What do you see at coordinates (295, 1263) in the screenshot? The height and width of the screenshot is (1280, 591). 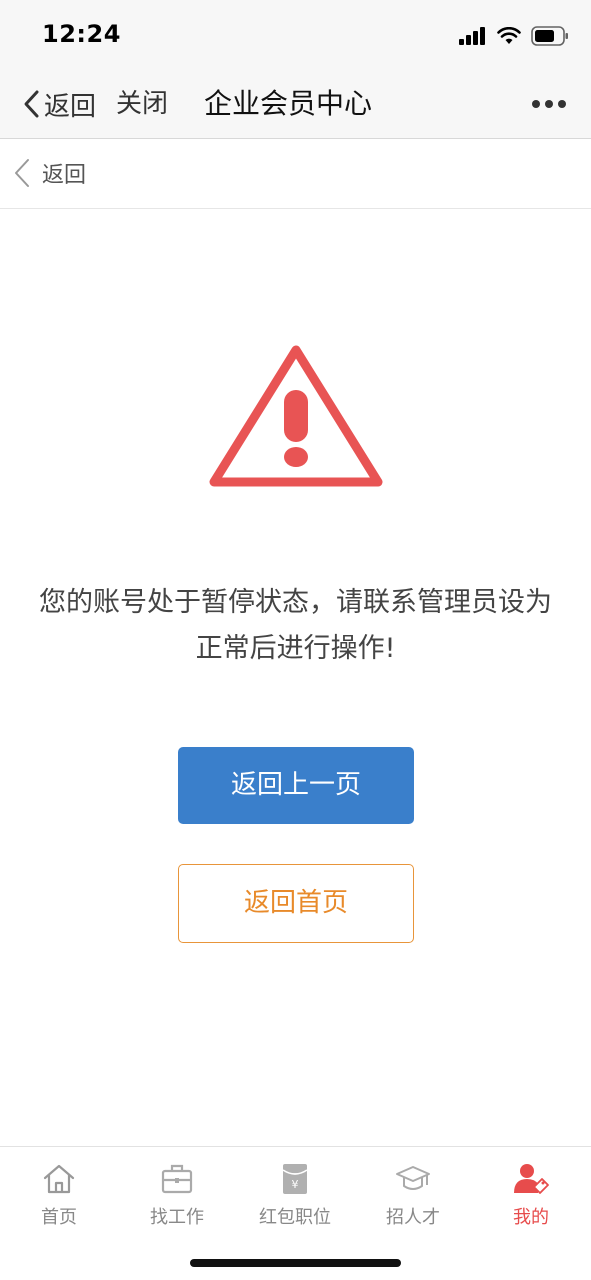 I see `home-indicator` at bounding box center [295, 1263].